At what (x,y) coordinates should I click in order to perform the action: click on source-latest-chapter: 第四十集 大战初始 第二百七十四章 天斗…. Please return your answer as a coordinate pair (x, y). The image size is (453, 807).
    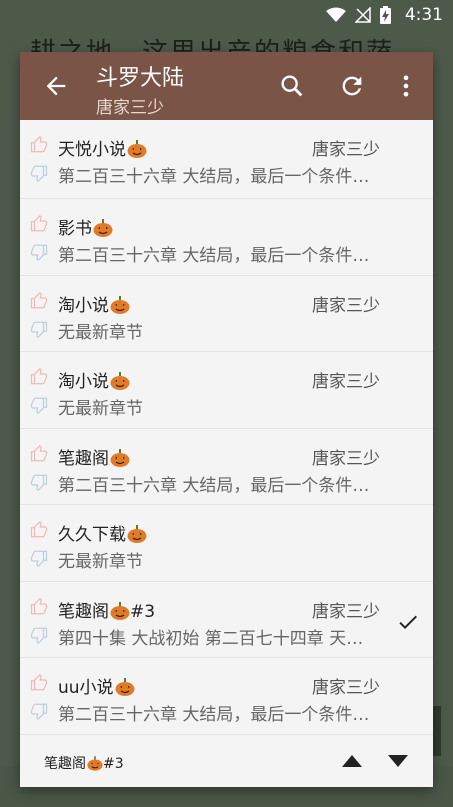
    Looking at the image, I should click on (217, 638).